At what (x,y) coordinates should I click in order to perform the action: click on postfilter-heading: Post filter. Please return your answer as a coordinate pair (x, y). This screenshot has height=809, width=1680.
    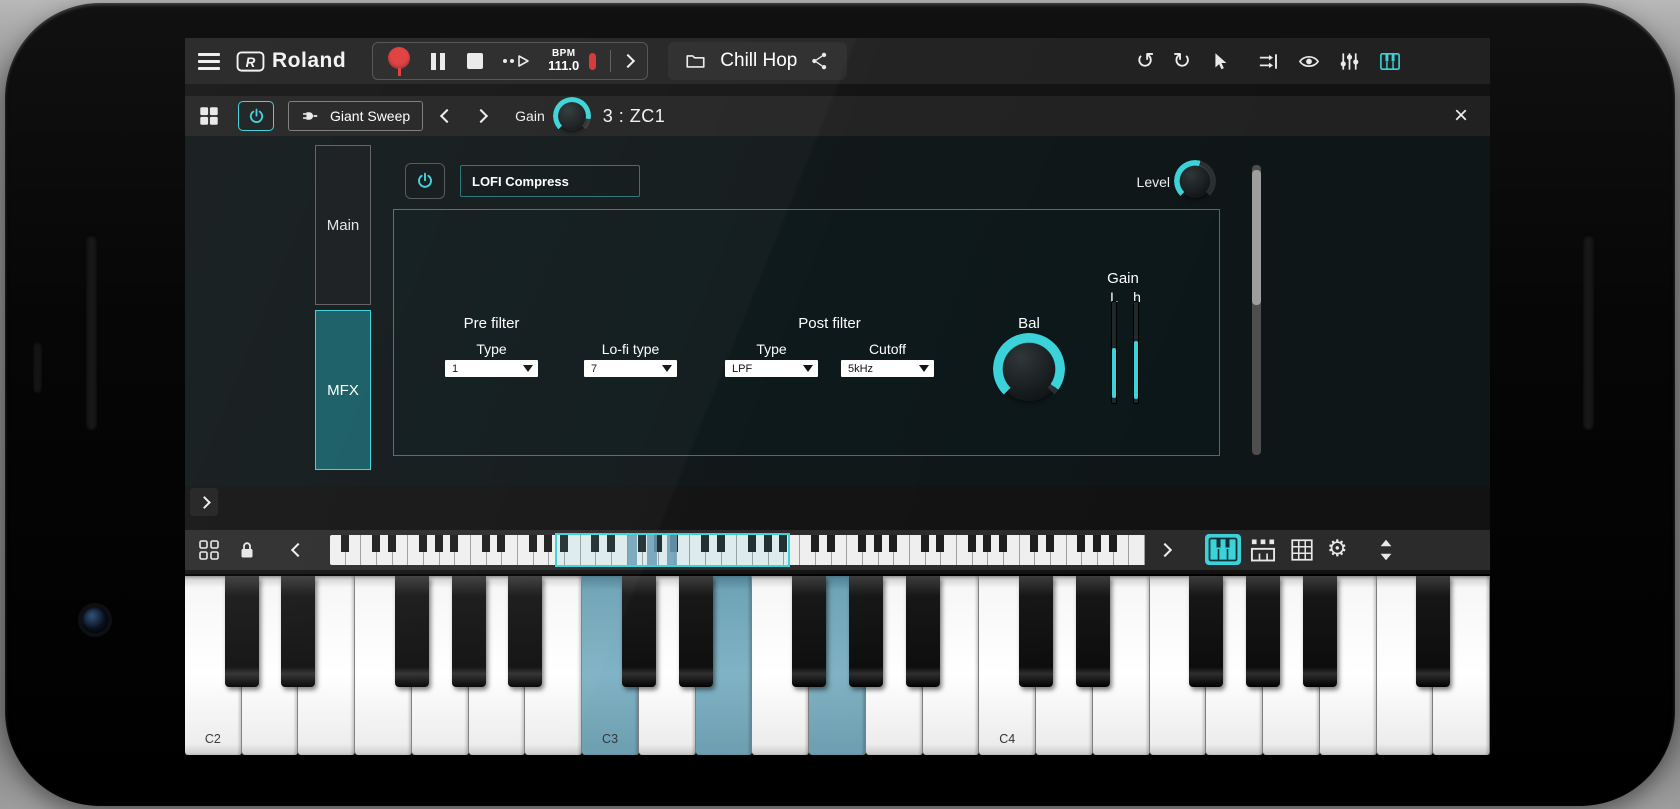
    Looking at the image, I should click on (829, 323).